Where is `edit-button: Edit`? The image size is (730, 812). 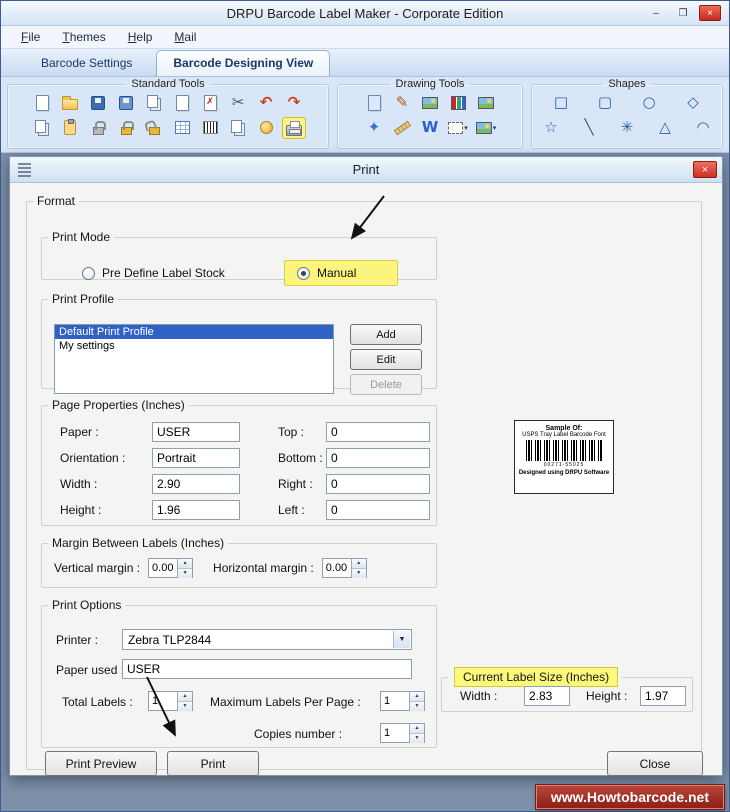 edit-button: Edit is located at coordinates (386, 359).